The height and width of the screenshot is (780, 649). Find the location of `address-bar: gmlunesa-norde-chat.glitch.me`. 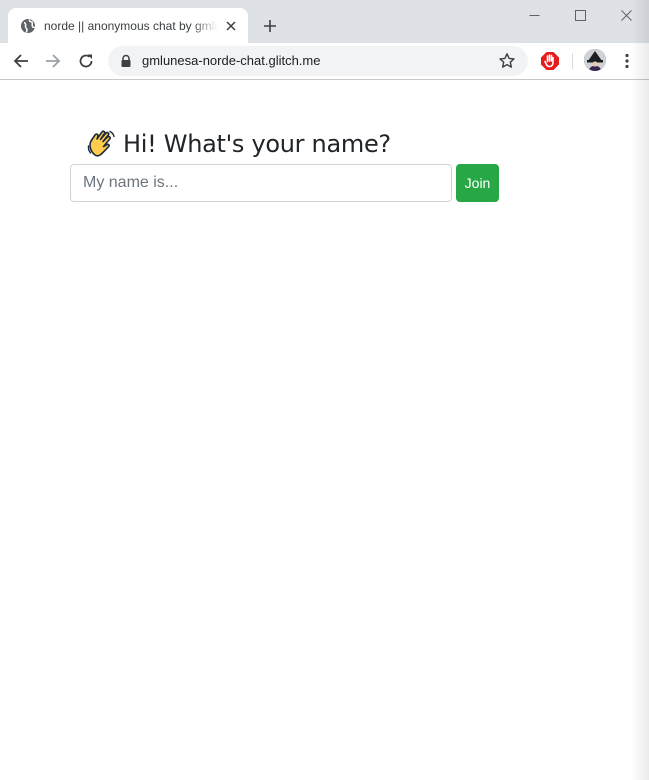

address-bar: gmlunesa-norde-chat.glitch.me is located at coordinates (318, 61).